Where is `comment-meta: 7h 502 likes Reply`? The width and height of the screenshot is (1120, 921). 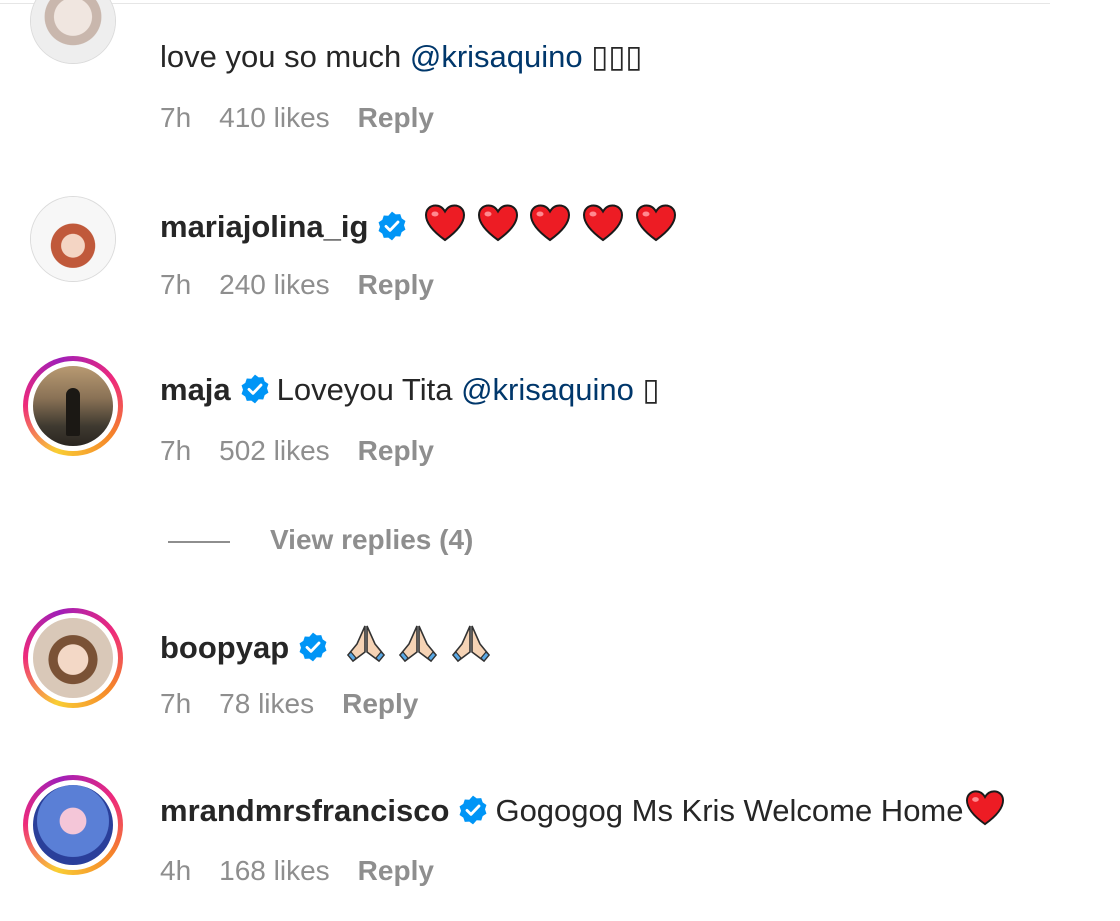
comment-meta: 7h 502 likes Reply is located at coordinates (311, 451).